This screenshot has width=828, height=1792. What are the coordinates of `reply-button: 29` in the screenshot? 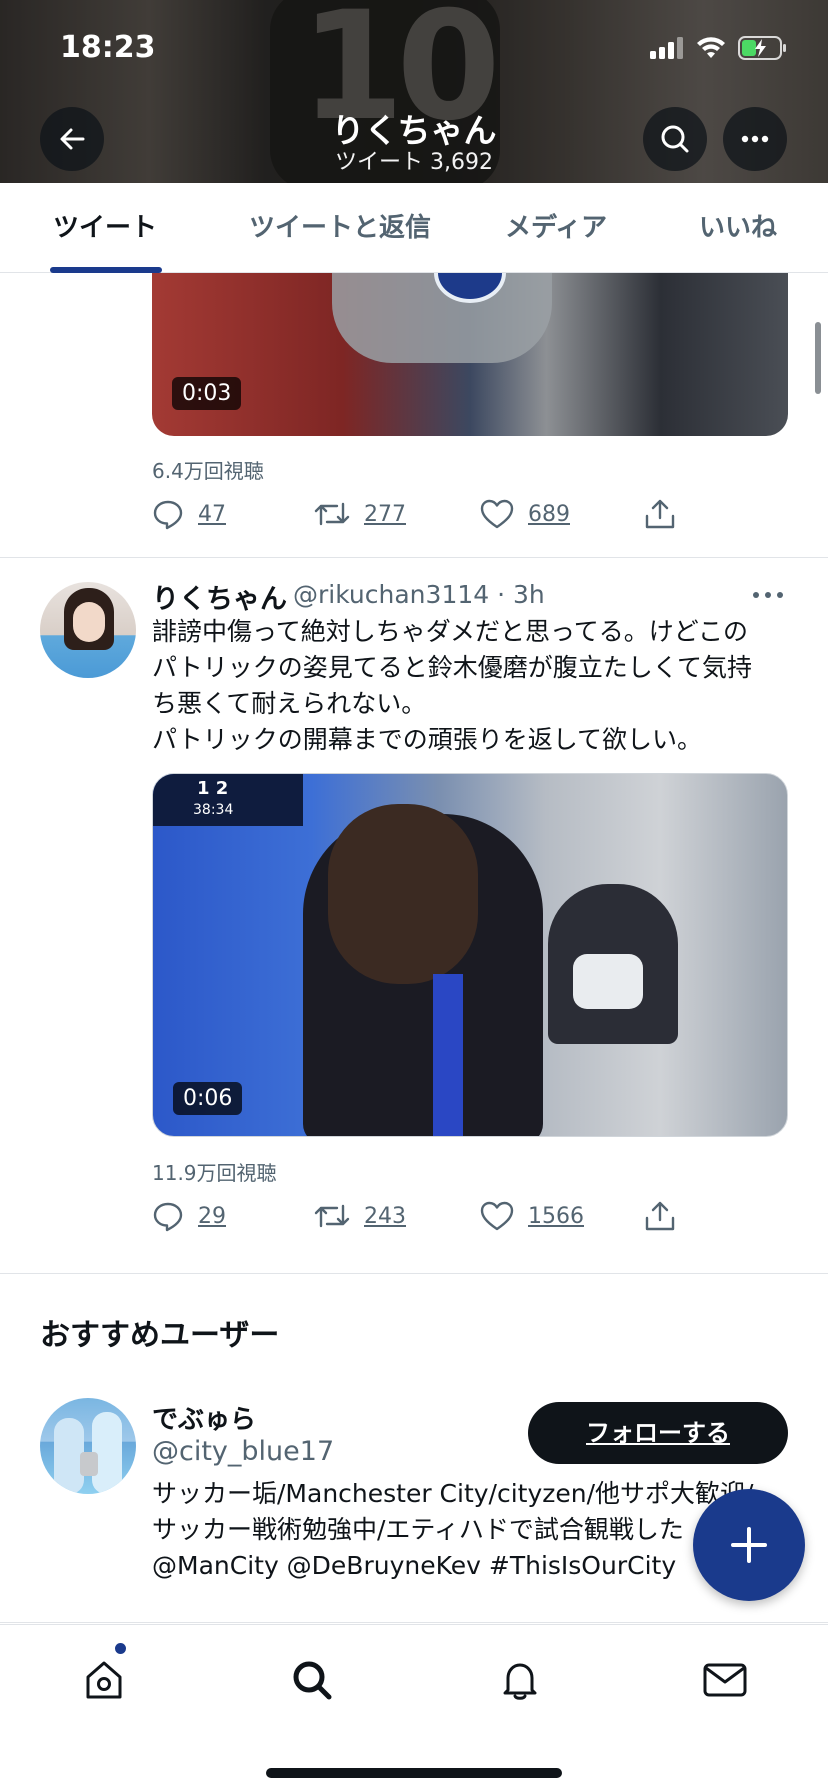 It's located at (189, 1216).